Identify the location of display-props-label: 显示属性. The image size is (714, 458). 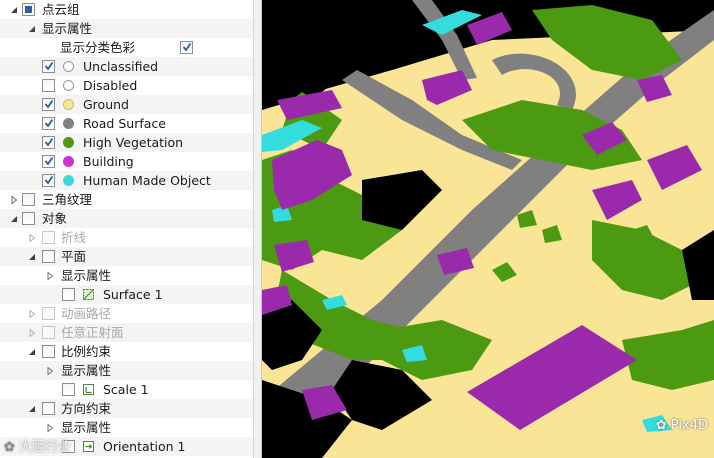
(67, 28).